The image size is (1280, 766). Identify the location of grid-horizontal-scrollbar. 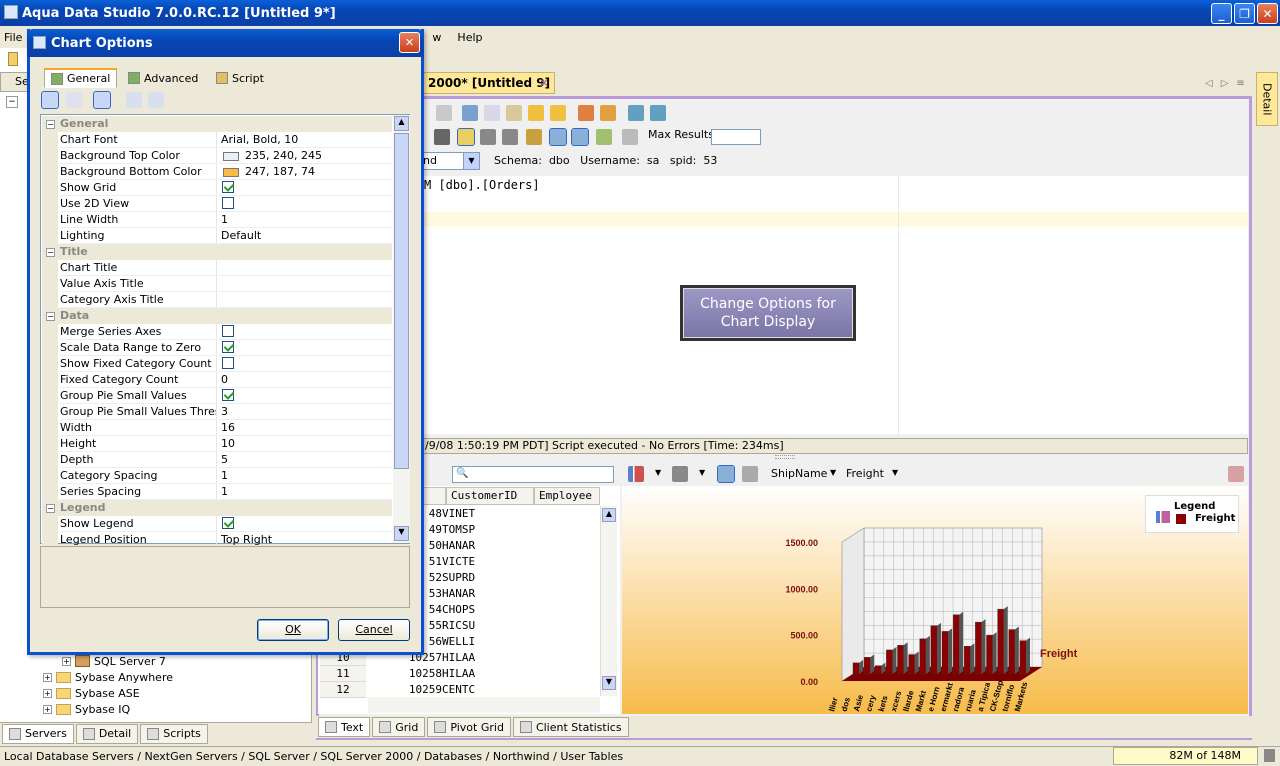
(484, 705).